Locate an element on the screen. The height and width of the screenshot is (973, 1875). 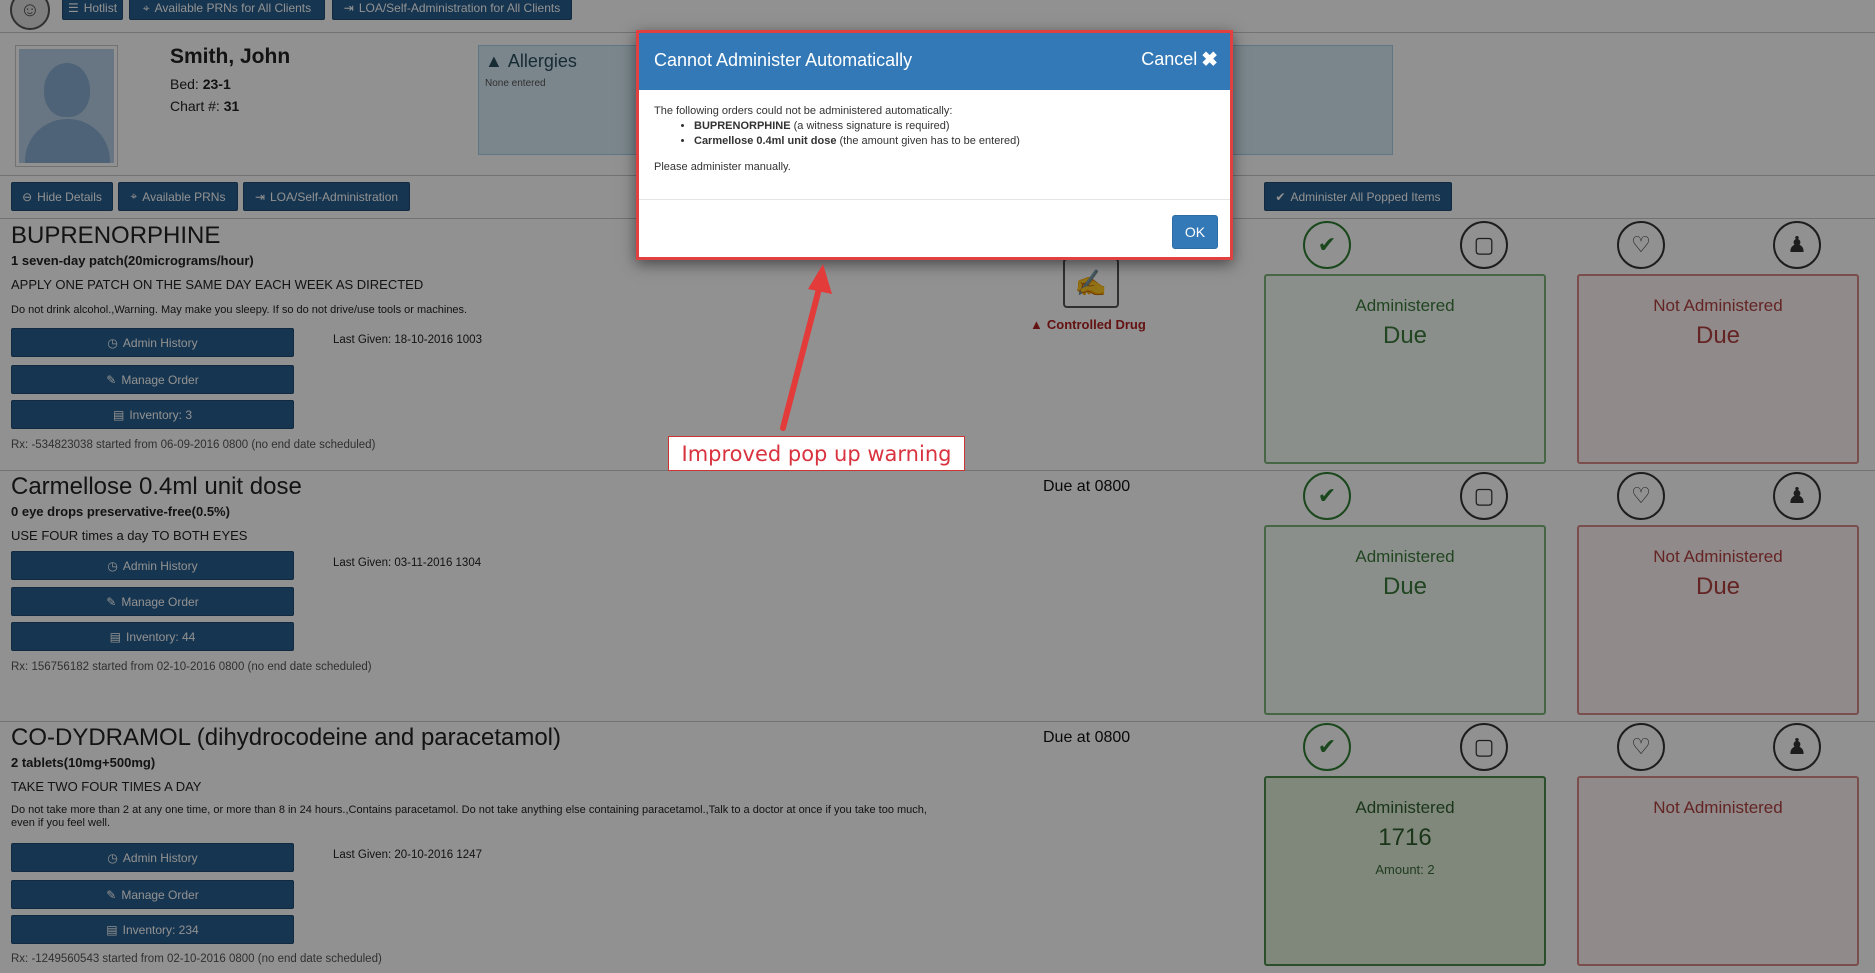
annotation-callout: Improved pop up warning is located at coordinates (816, 453).